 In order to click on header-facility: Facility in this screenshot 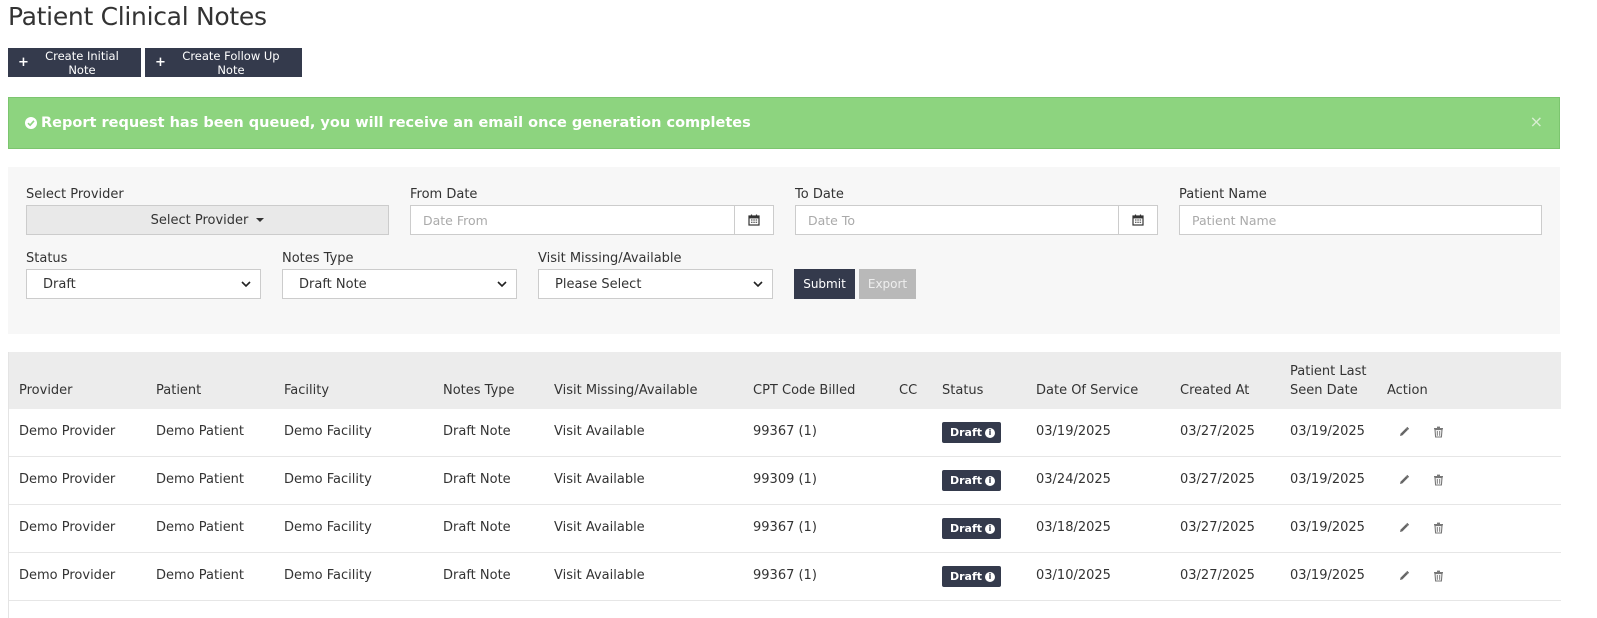, I will do `click(306, 390)`.